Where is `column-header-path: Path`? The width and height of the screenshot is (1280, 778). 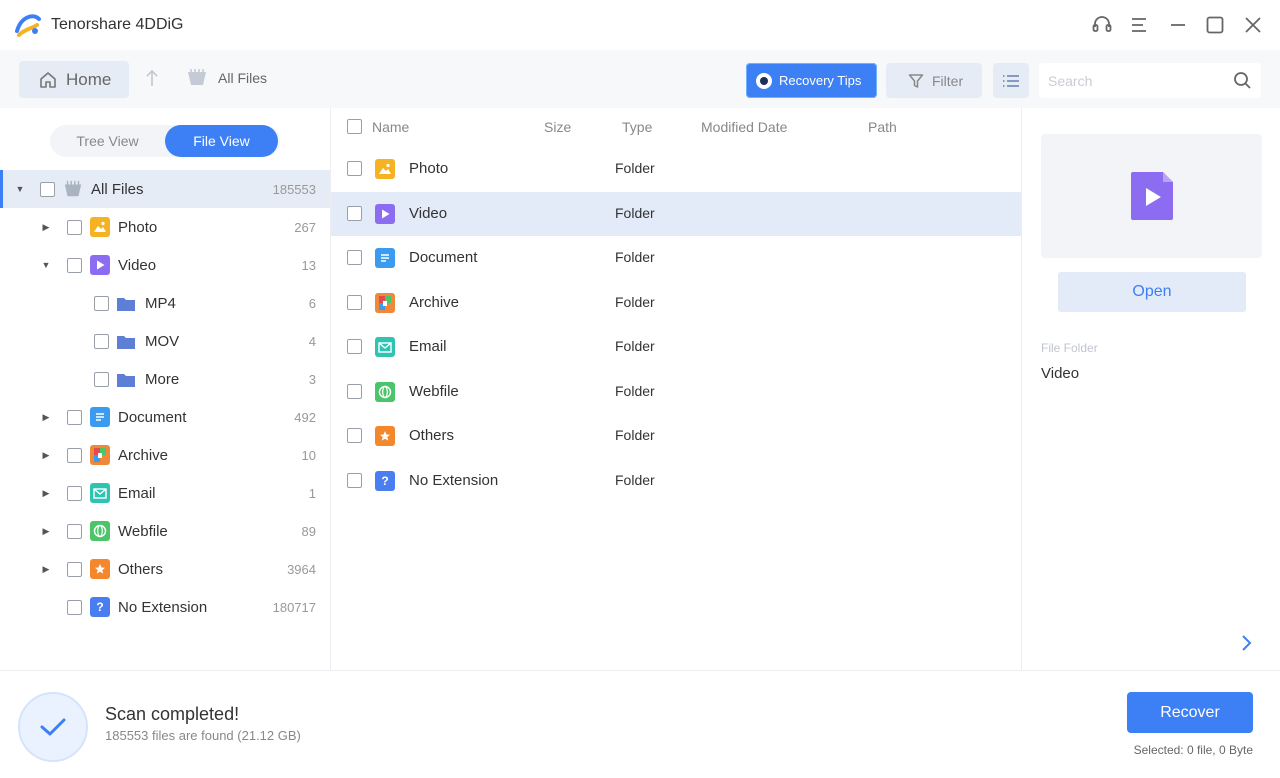
column-header-path: Path is located at coordinates (882, 127).